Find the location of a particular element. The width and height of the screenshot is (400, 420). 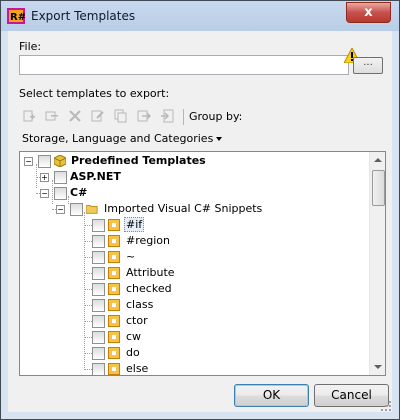

group-by-label: Group by: is located at coordinates (216, 116).